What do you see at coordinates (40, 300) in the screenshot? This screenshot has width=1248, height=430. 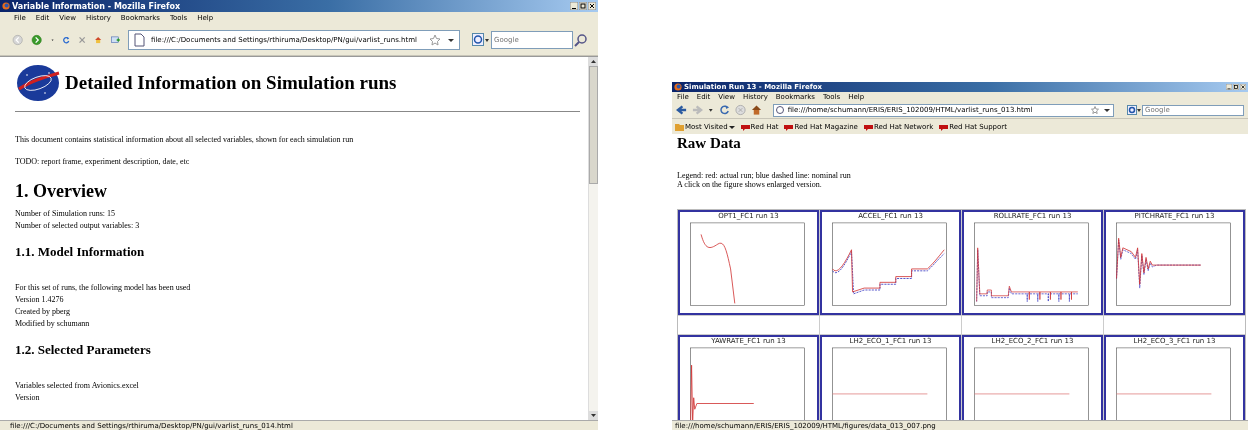 I see `text-line: Version 1.4276` at bounding box center [40, 300].